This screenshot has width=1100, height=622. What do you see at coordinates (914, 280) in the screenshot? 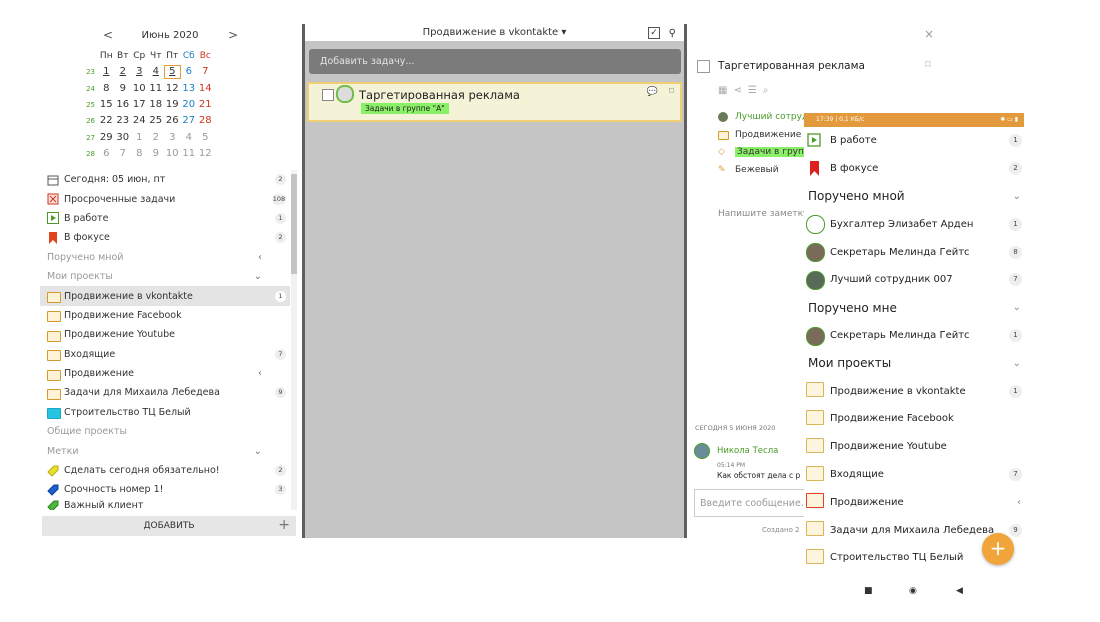
I see `mobile-item-person: Лучший сотрудник 007 7` at bounding box center [914, 280].